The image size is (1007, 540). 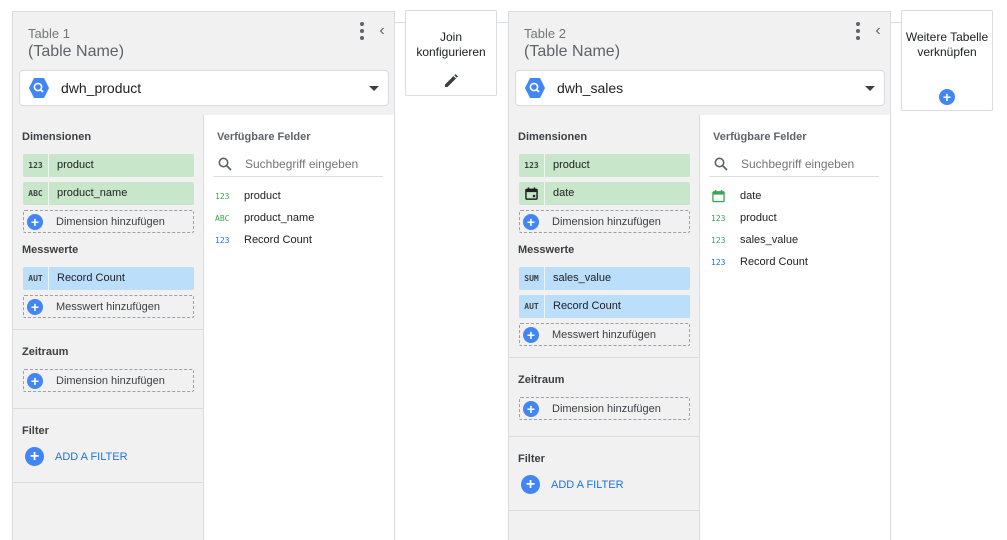 What do you see at coordinates (947, 44) in the screenshot?
I see `add-table-label: Weitere Tabelle verknüpfen` at bounding box center [947, 44].